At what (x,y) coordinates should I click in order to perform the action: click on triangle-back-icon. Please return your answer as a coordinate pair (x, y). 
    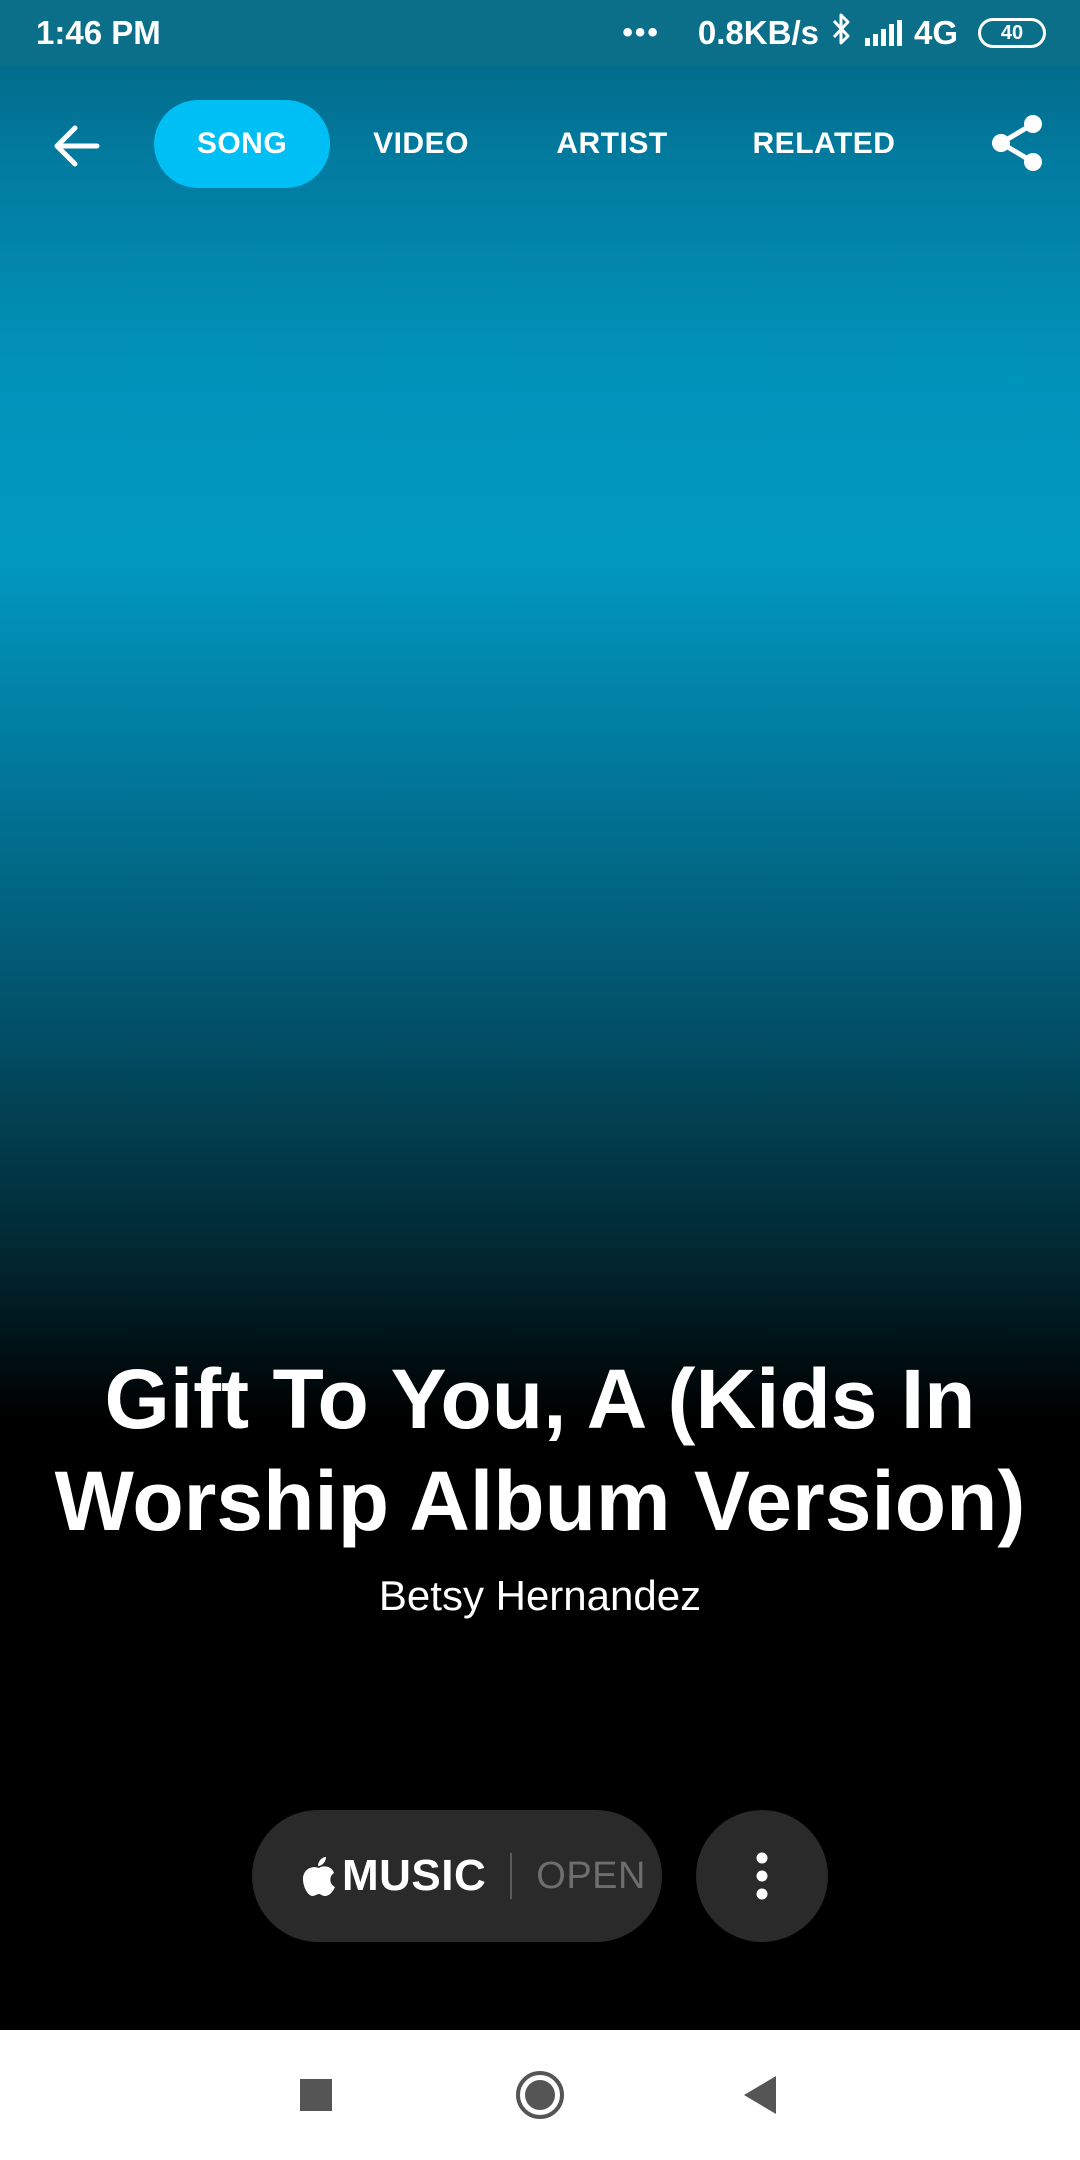
    Looking at the image, I should click on (760, 2095).